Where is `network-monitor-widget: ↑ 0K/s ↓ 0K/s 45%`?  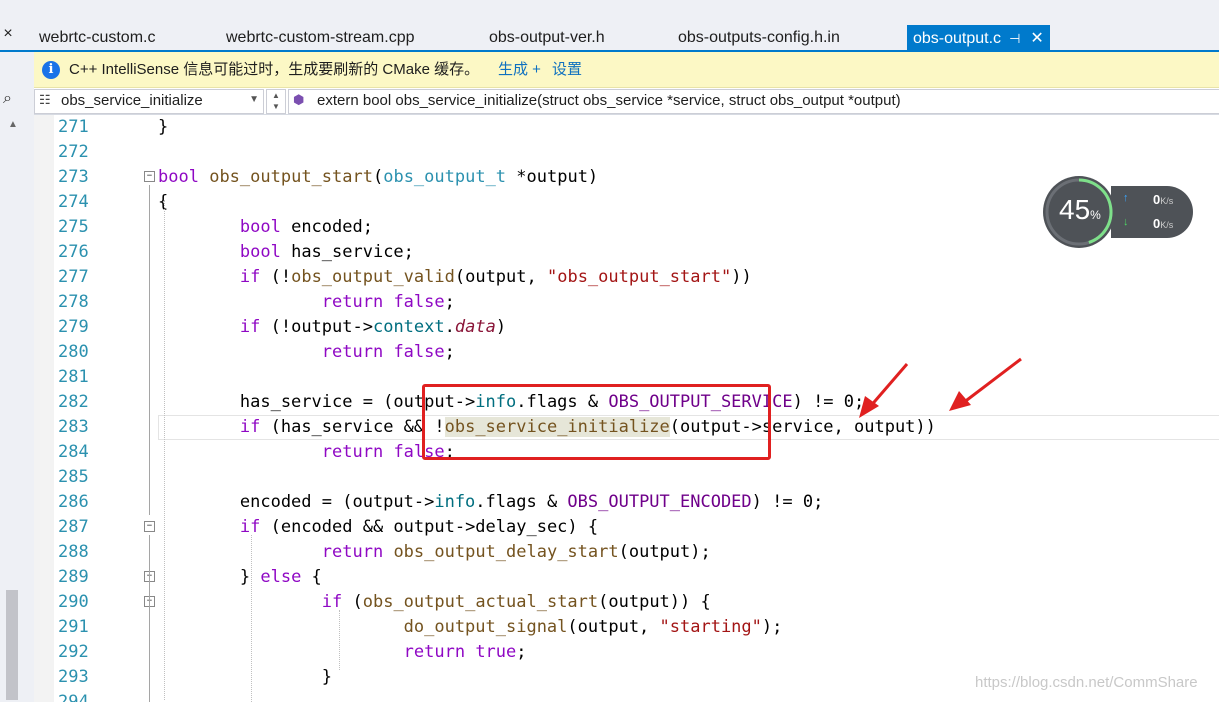
network-monitor-widget: ↑ 0K/s ↓ 0K/s 45% is located at coordinates (1118, 212).